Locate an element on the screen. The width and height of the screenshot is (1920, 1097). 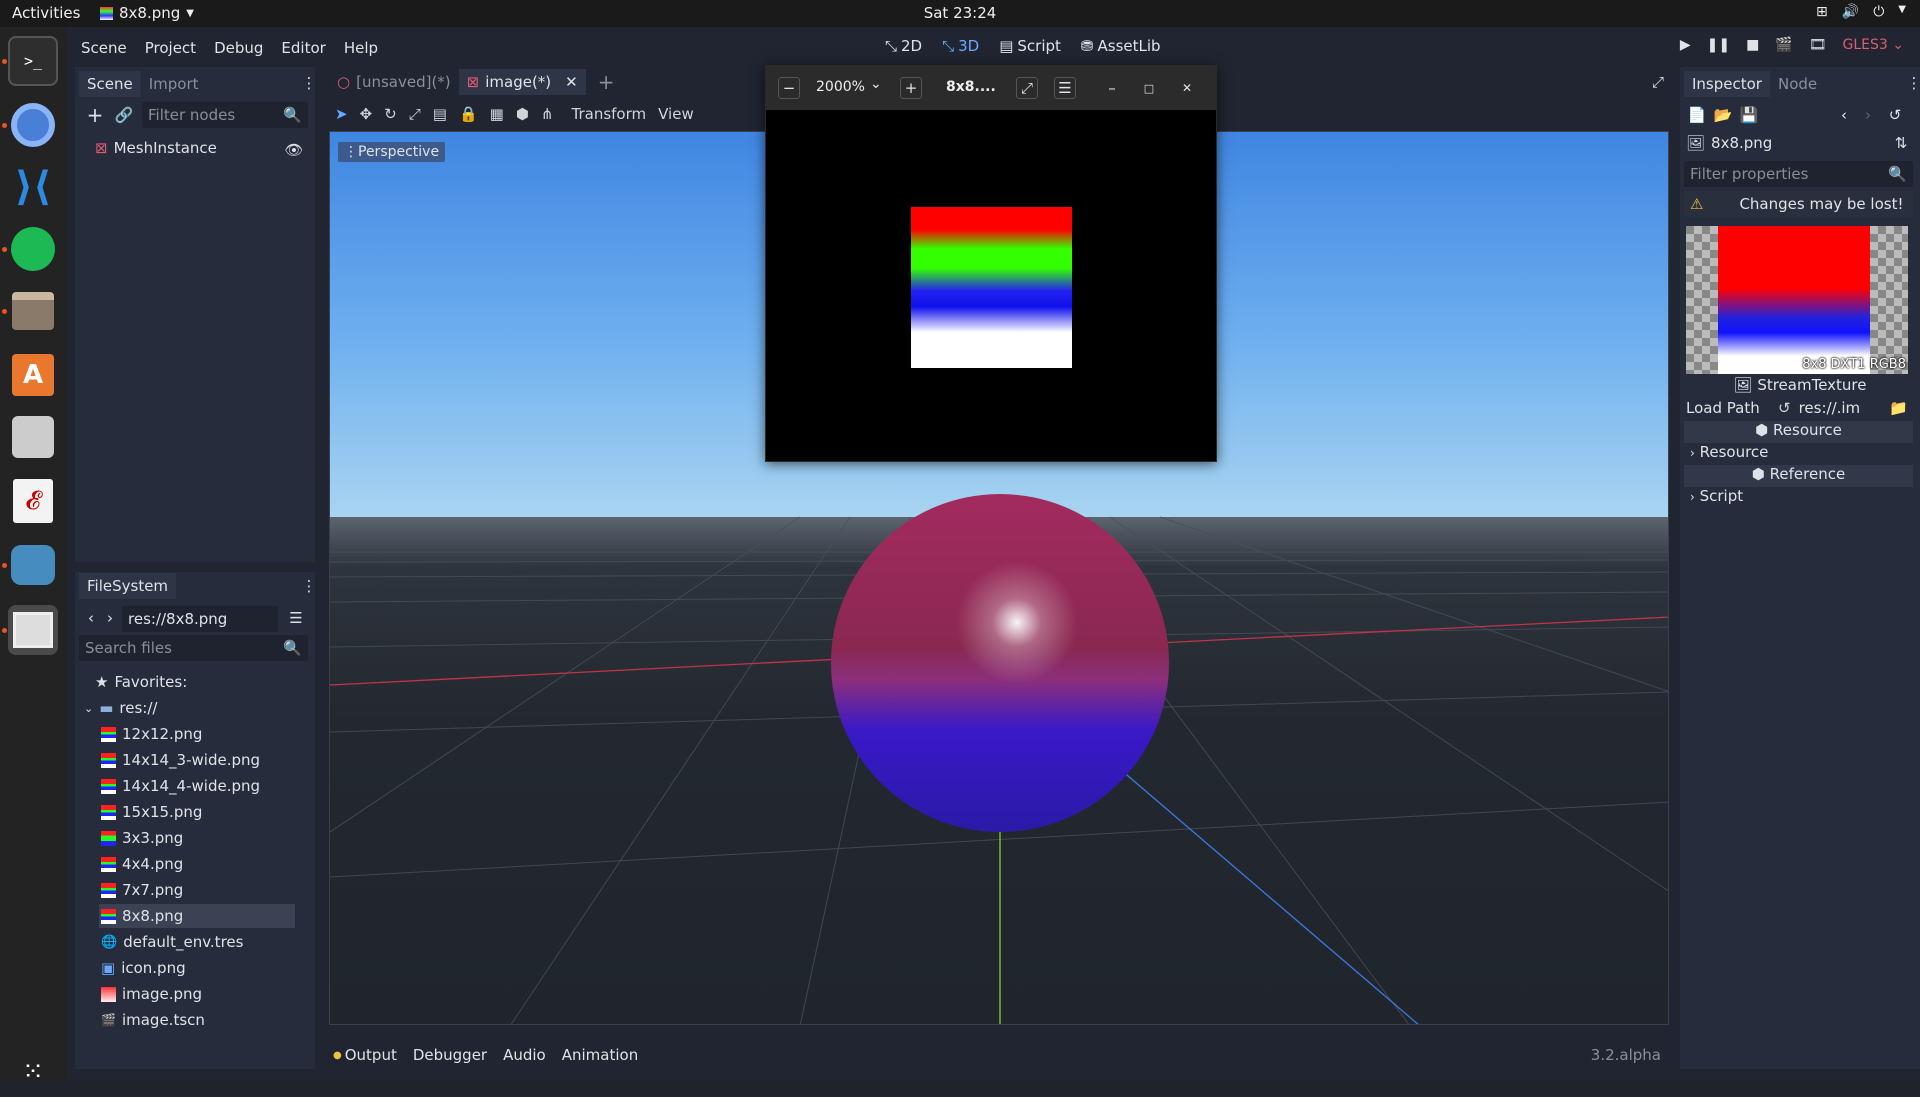
local-space-icon: ⬢ is located at coordinates (522, 114).